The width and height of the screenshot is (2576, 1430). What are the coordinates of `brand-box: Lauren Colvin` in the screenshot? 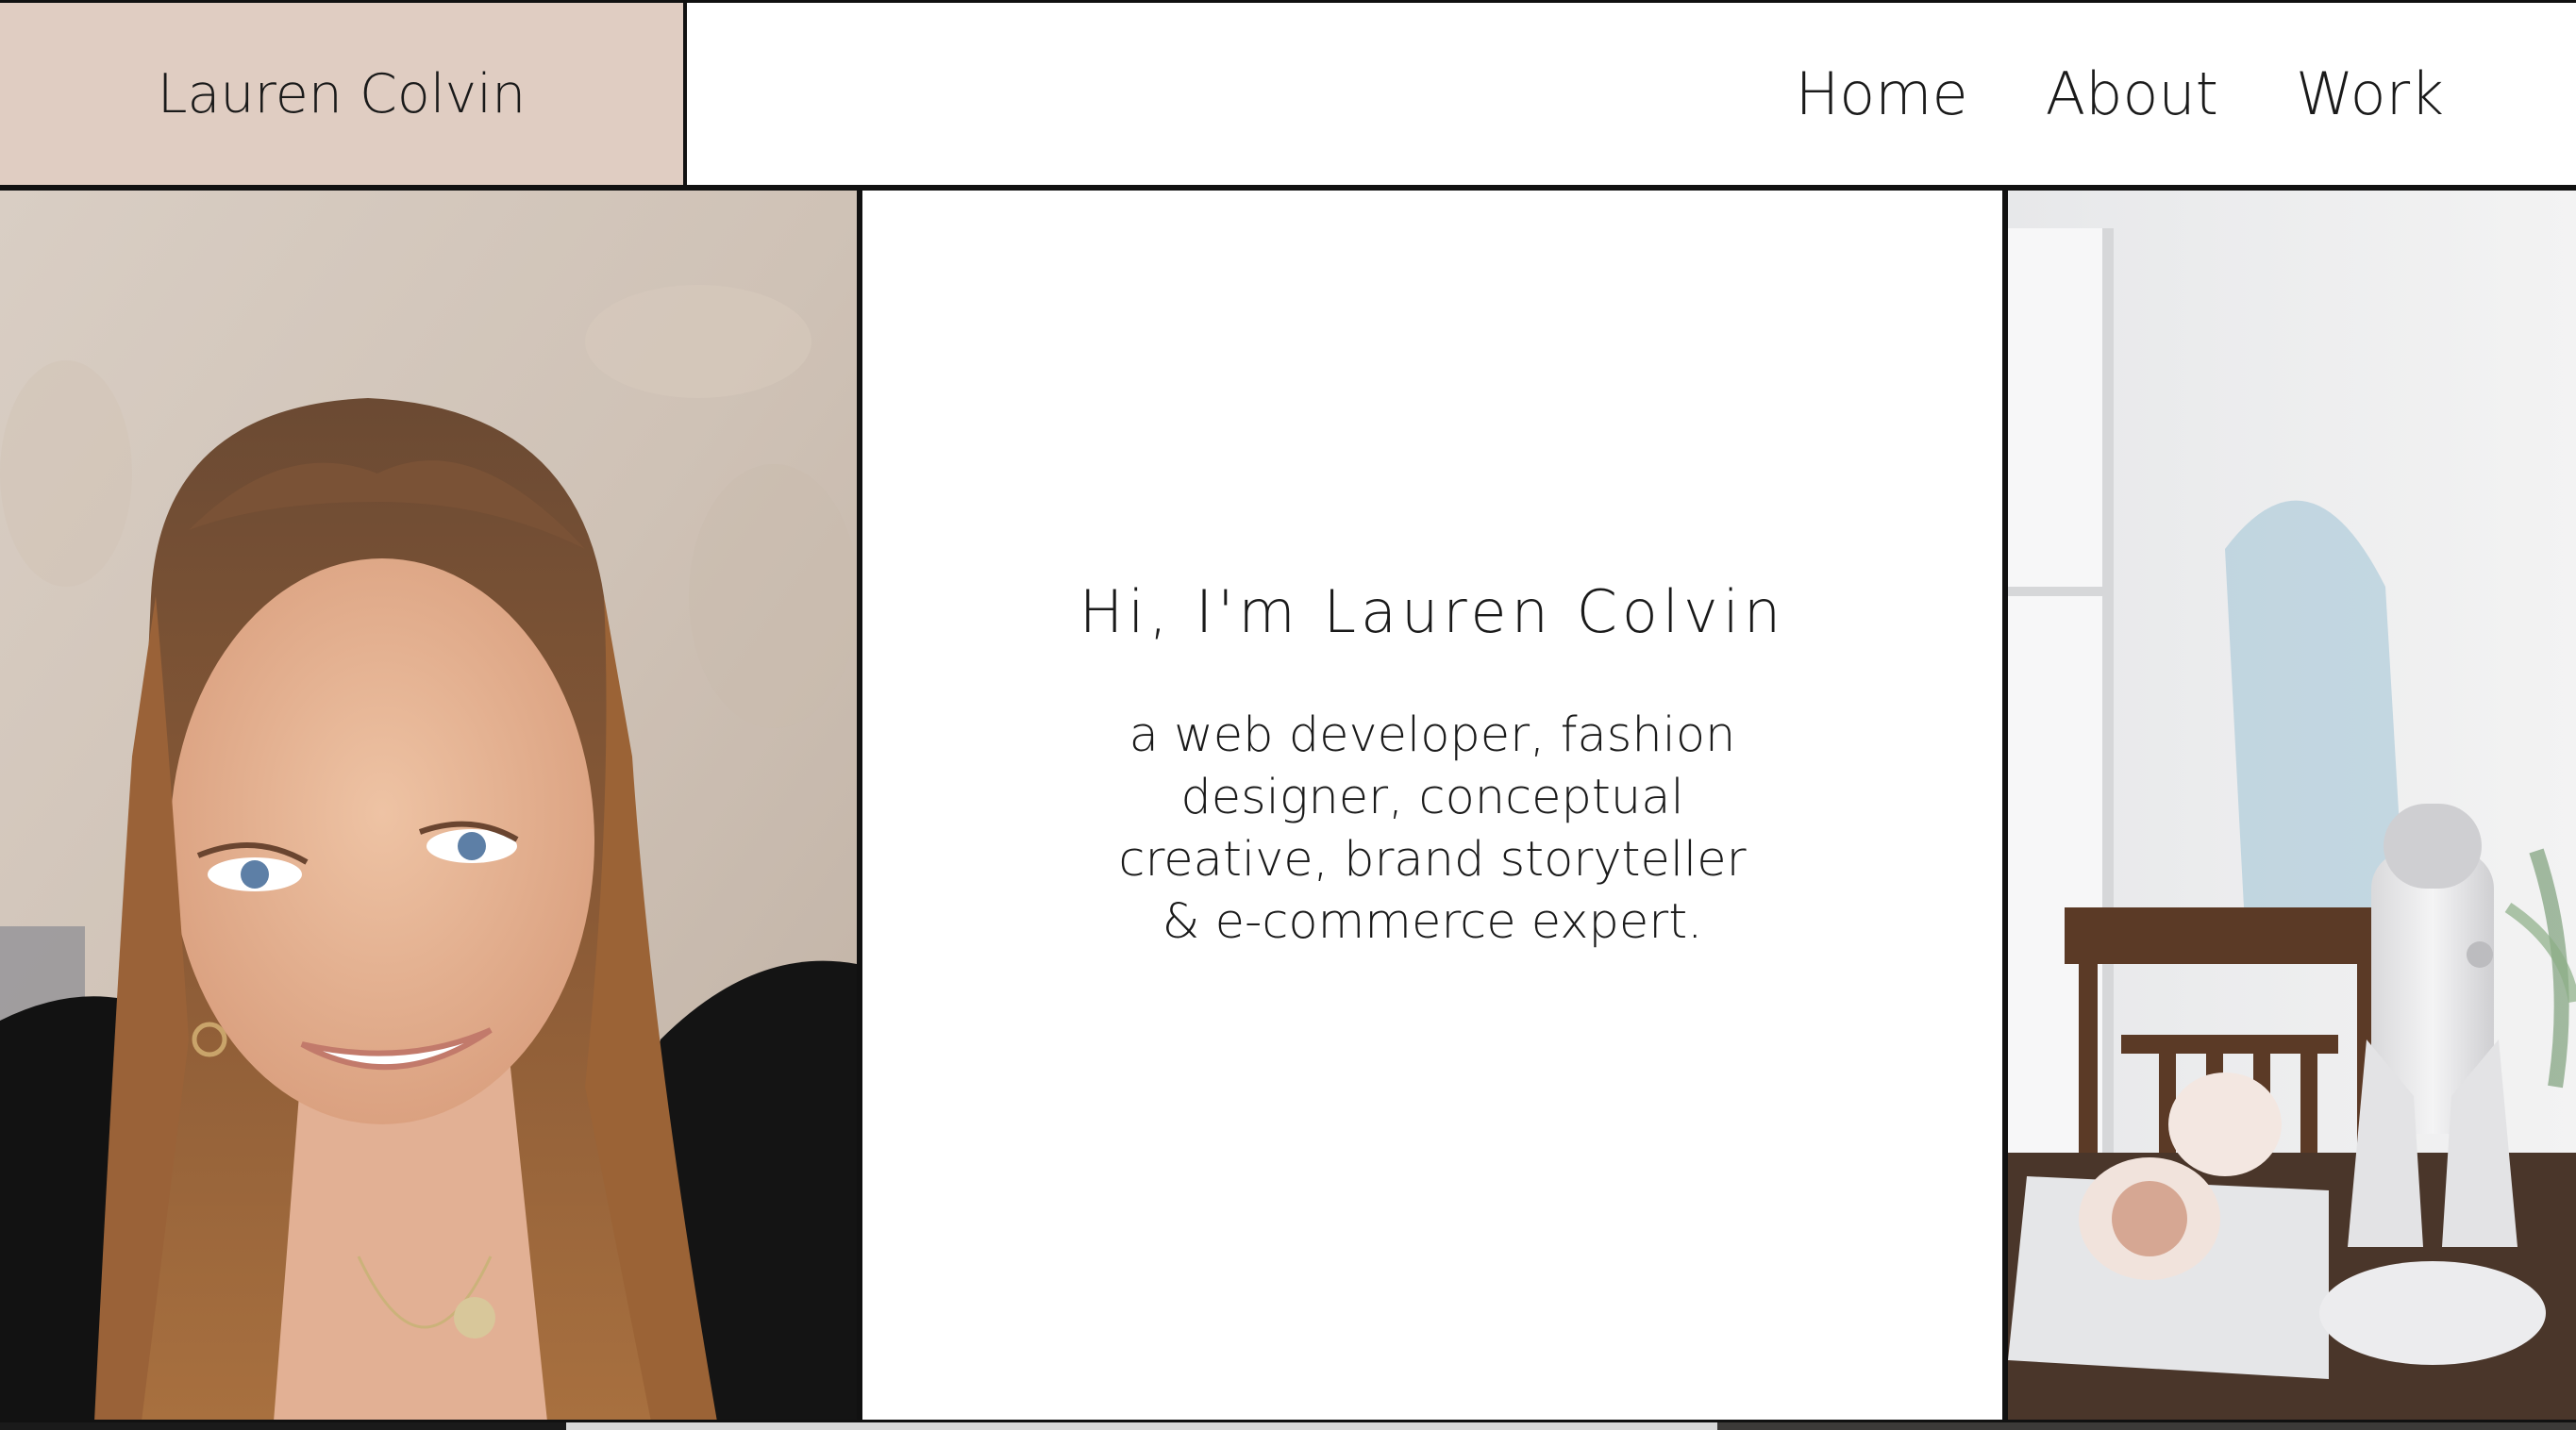 It's located at (343, 94).